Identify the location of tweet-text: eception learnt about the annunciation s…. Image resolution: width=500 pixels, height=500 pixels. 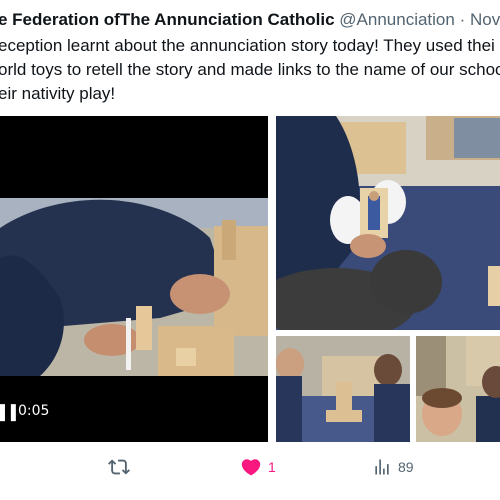
(250, 70).